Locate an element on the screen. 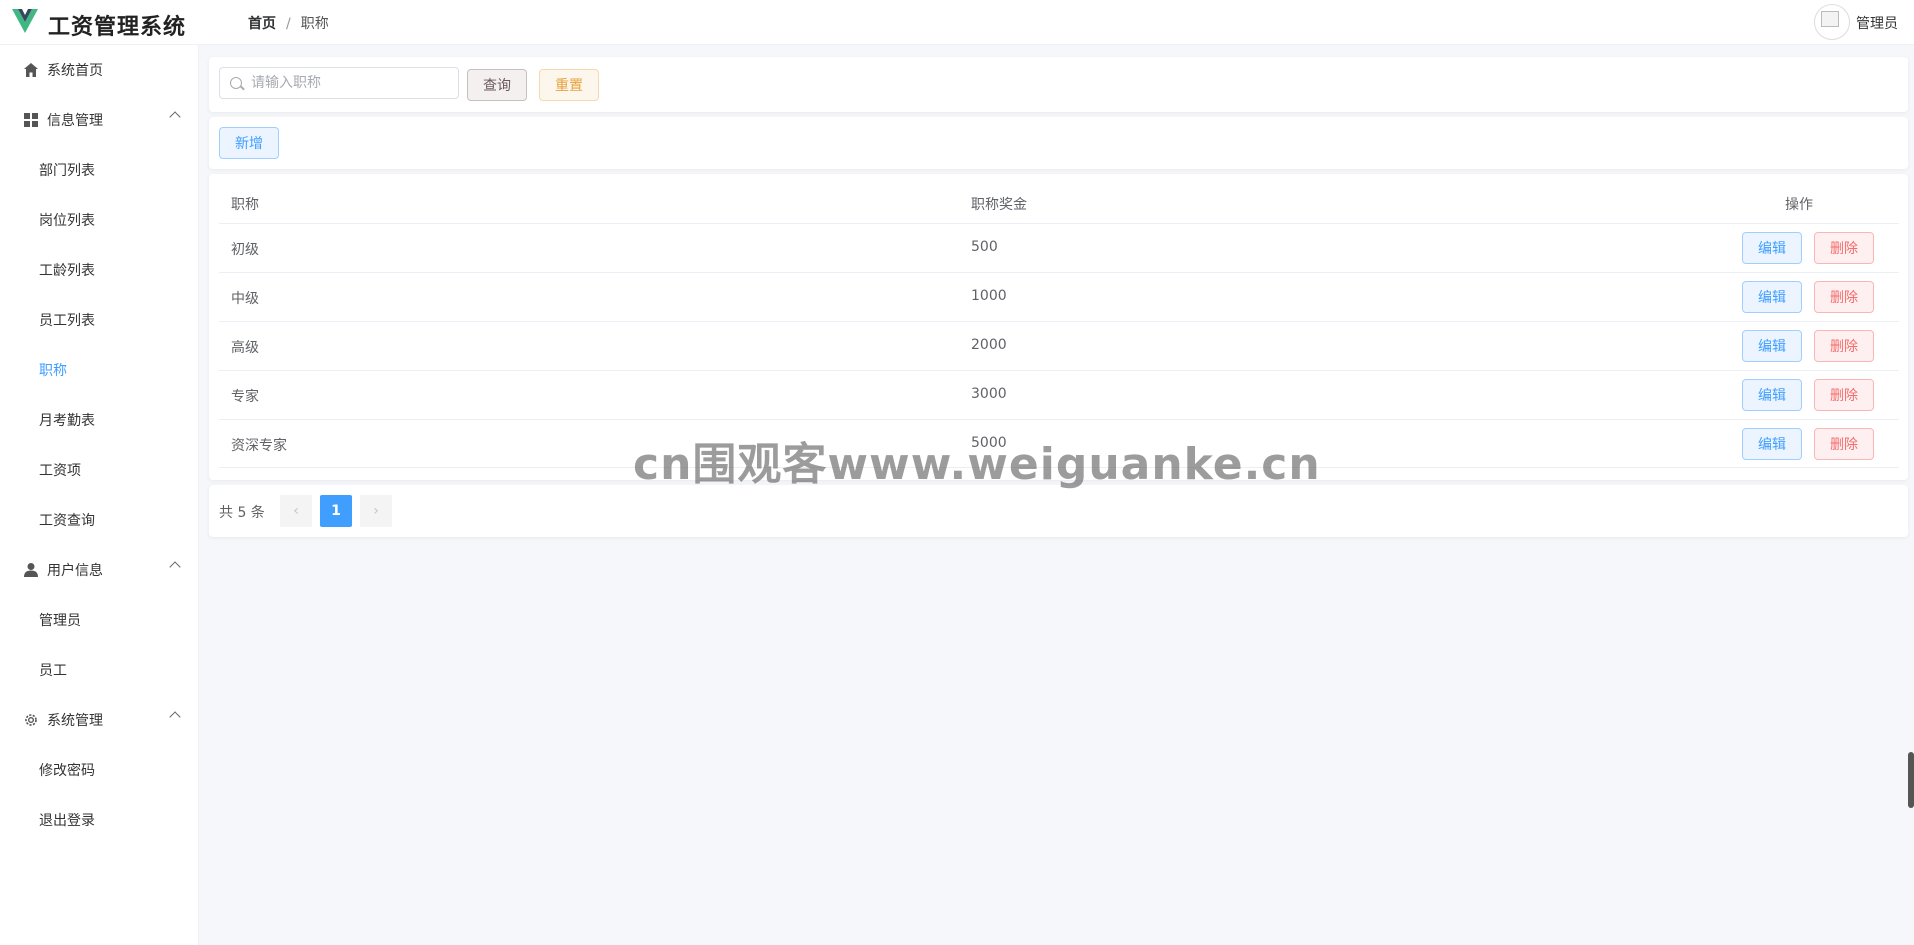 This screenshot has height=945, width=1914. sidebar-item-home: 系统首页 is located at coordinates (99, 70).